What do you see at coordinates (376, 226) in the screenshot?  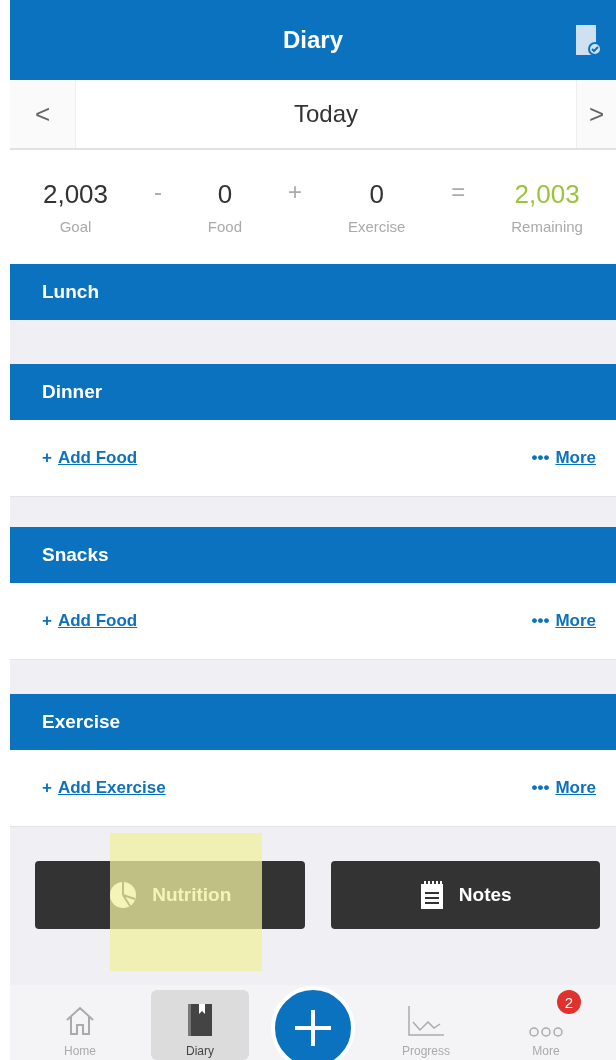 I see `calorie-label: Exercise` at bounding box center [376, 226].